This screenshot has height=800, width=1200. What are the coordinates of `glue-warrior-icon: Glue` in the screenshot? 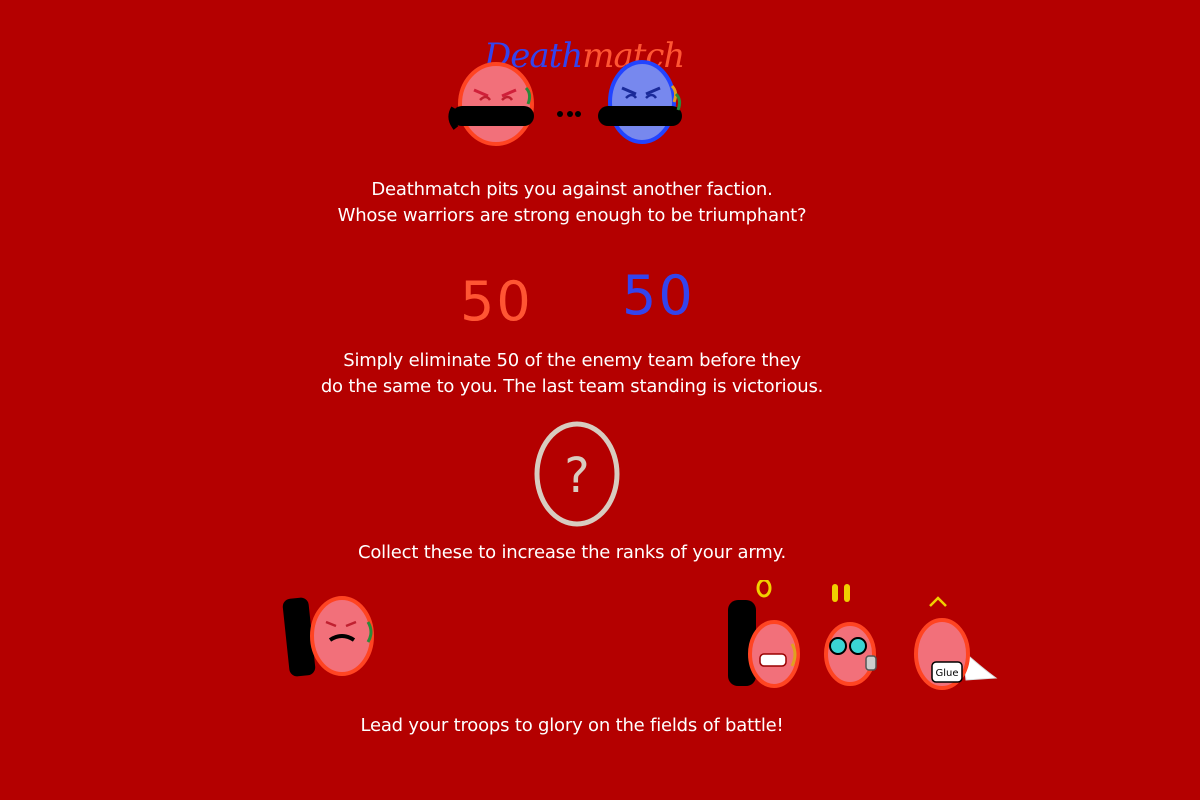 It's located at (956, 643).